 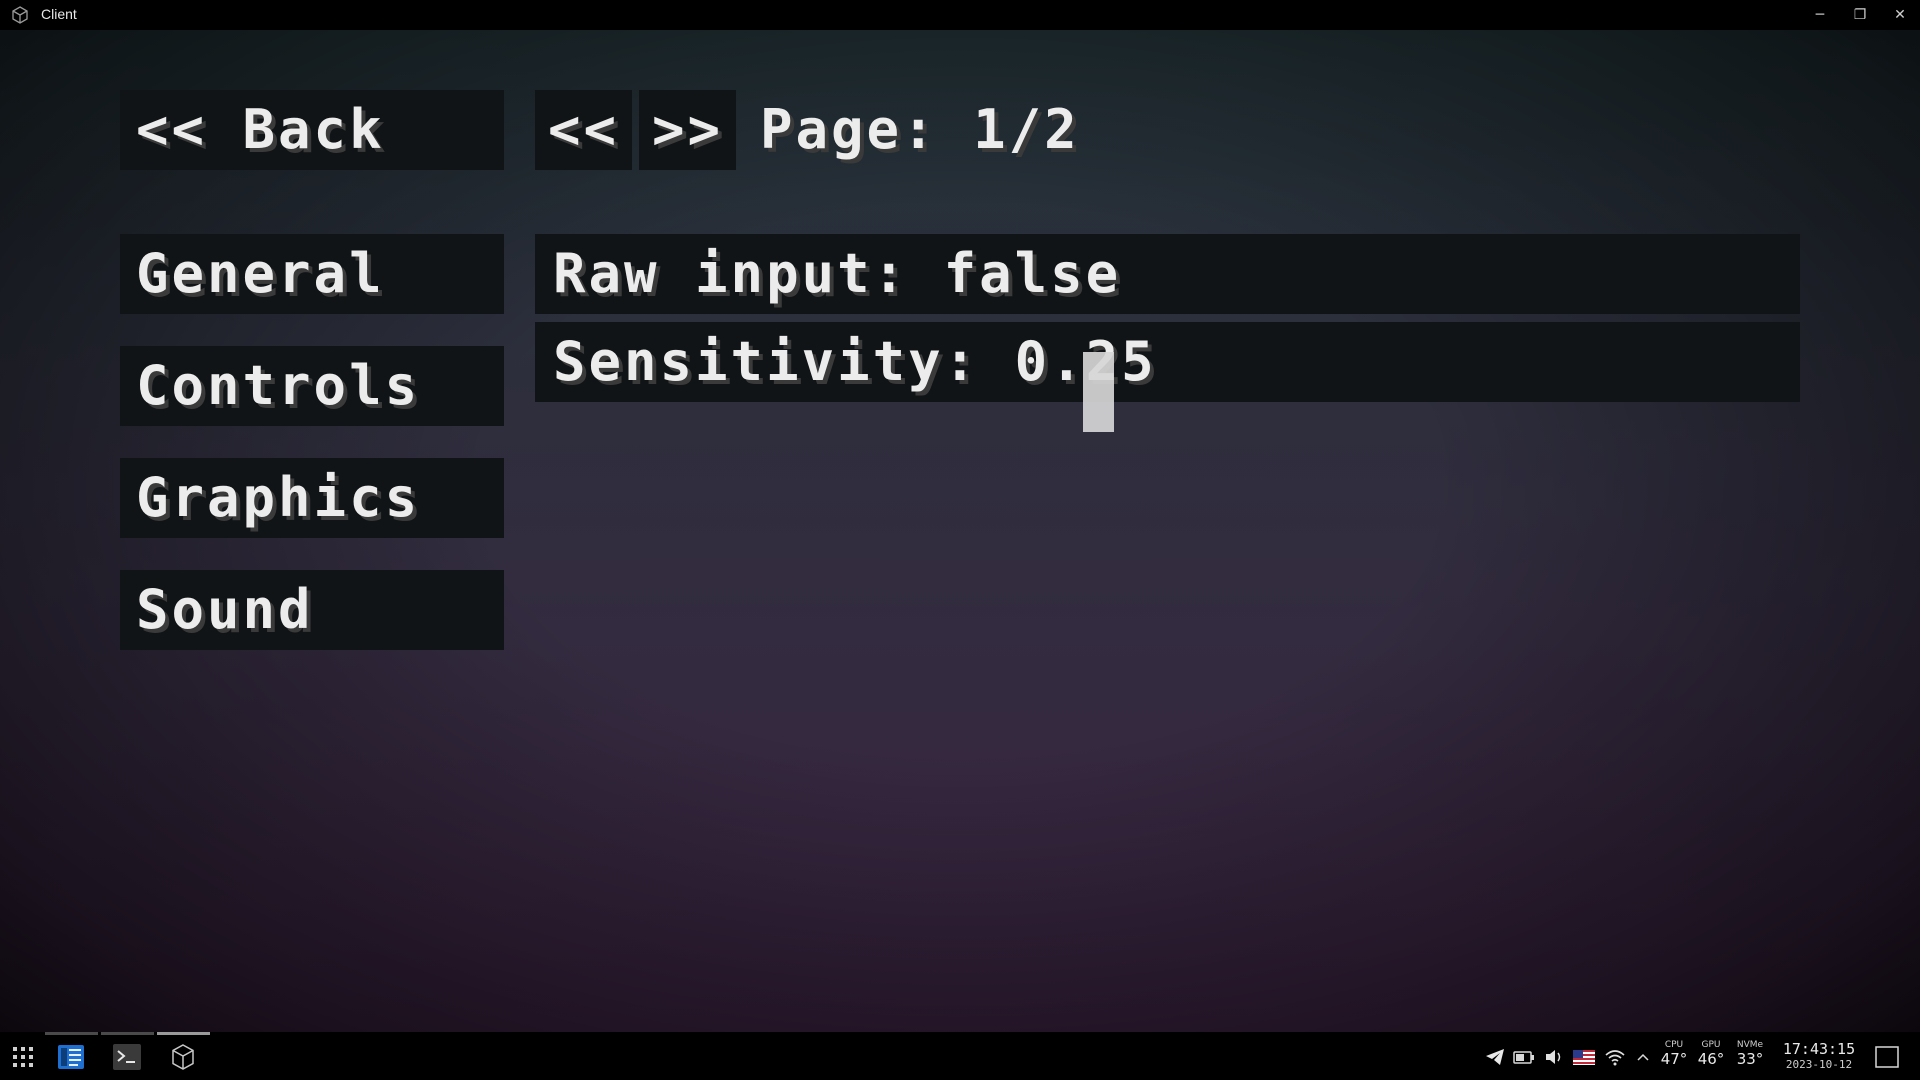 I want to click on nvme-temp: NVMe 33°, so click(x=1750, y=1054).